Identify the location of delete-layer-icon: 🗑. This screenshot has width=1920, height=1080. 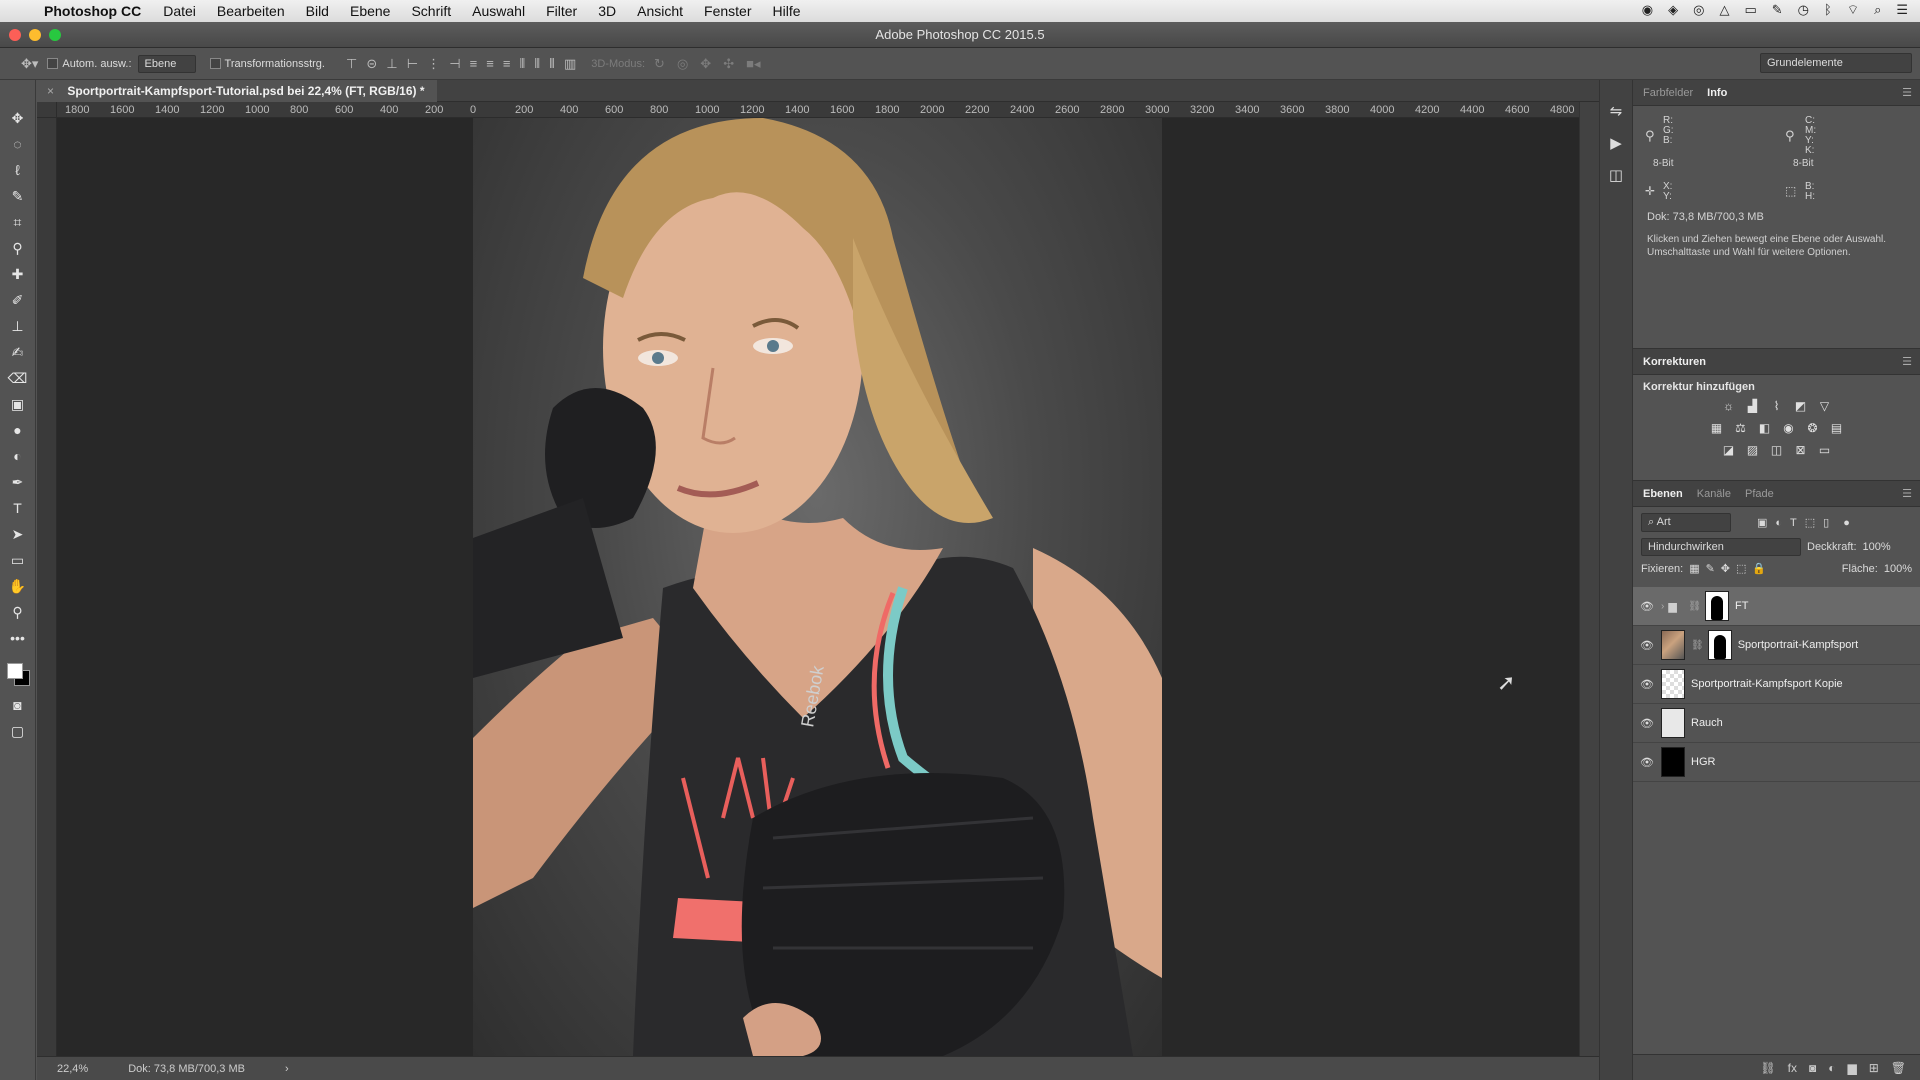
(1898, 1068).